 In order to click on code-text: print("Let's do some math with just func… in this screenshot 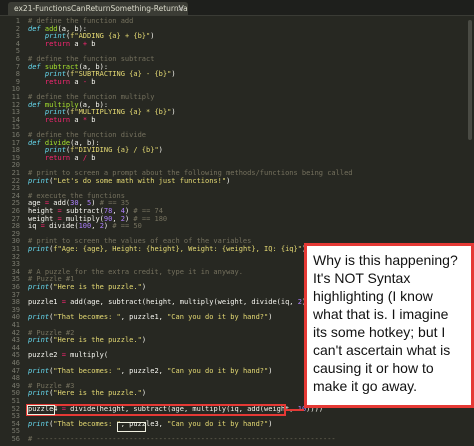, I will do `click(129, 181)`.